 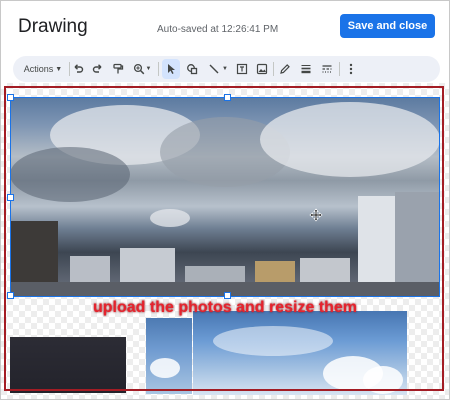 I want to click on redo-icon, so click(x=98, y=69).